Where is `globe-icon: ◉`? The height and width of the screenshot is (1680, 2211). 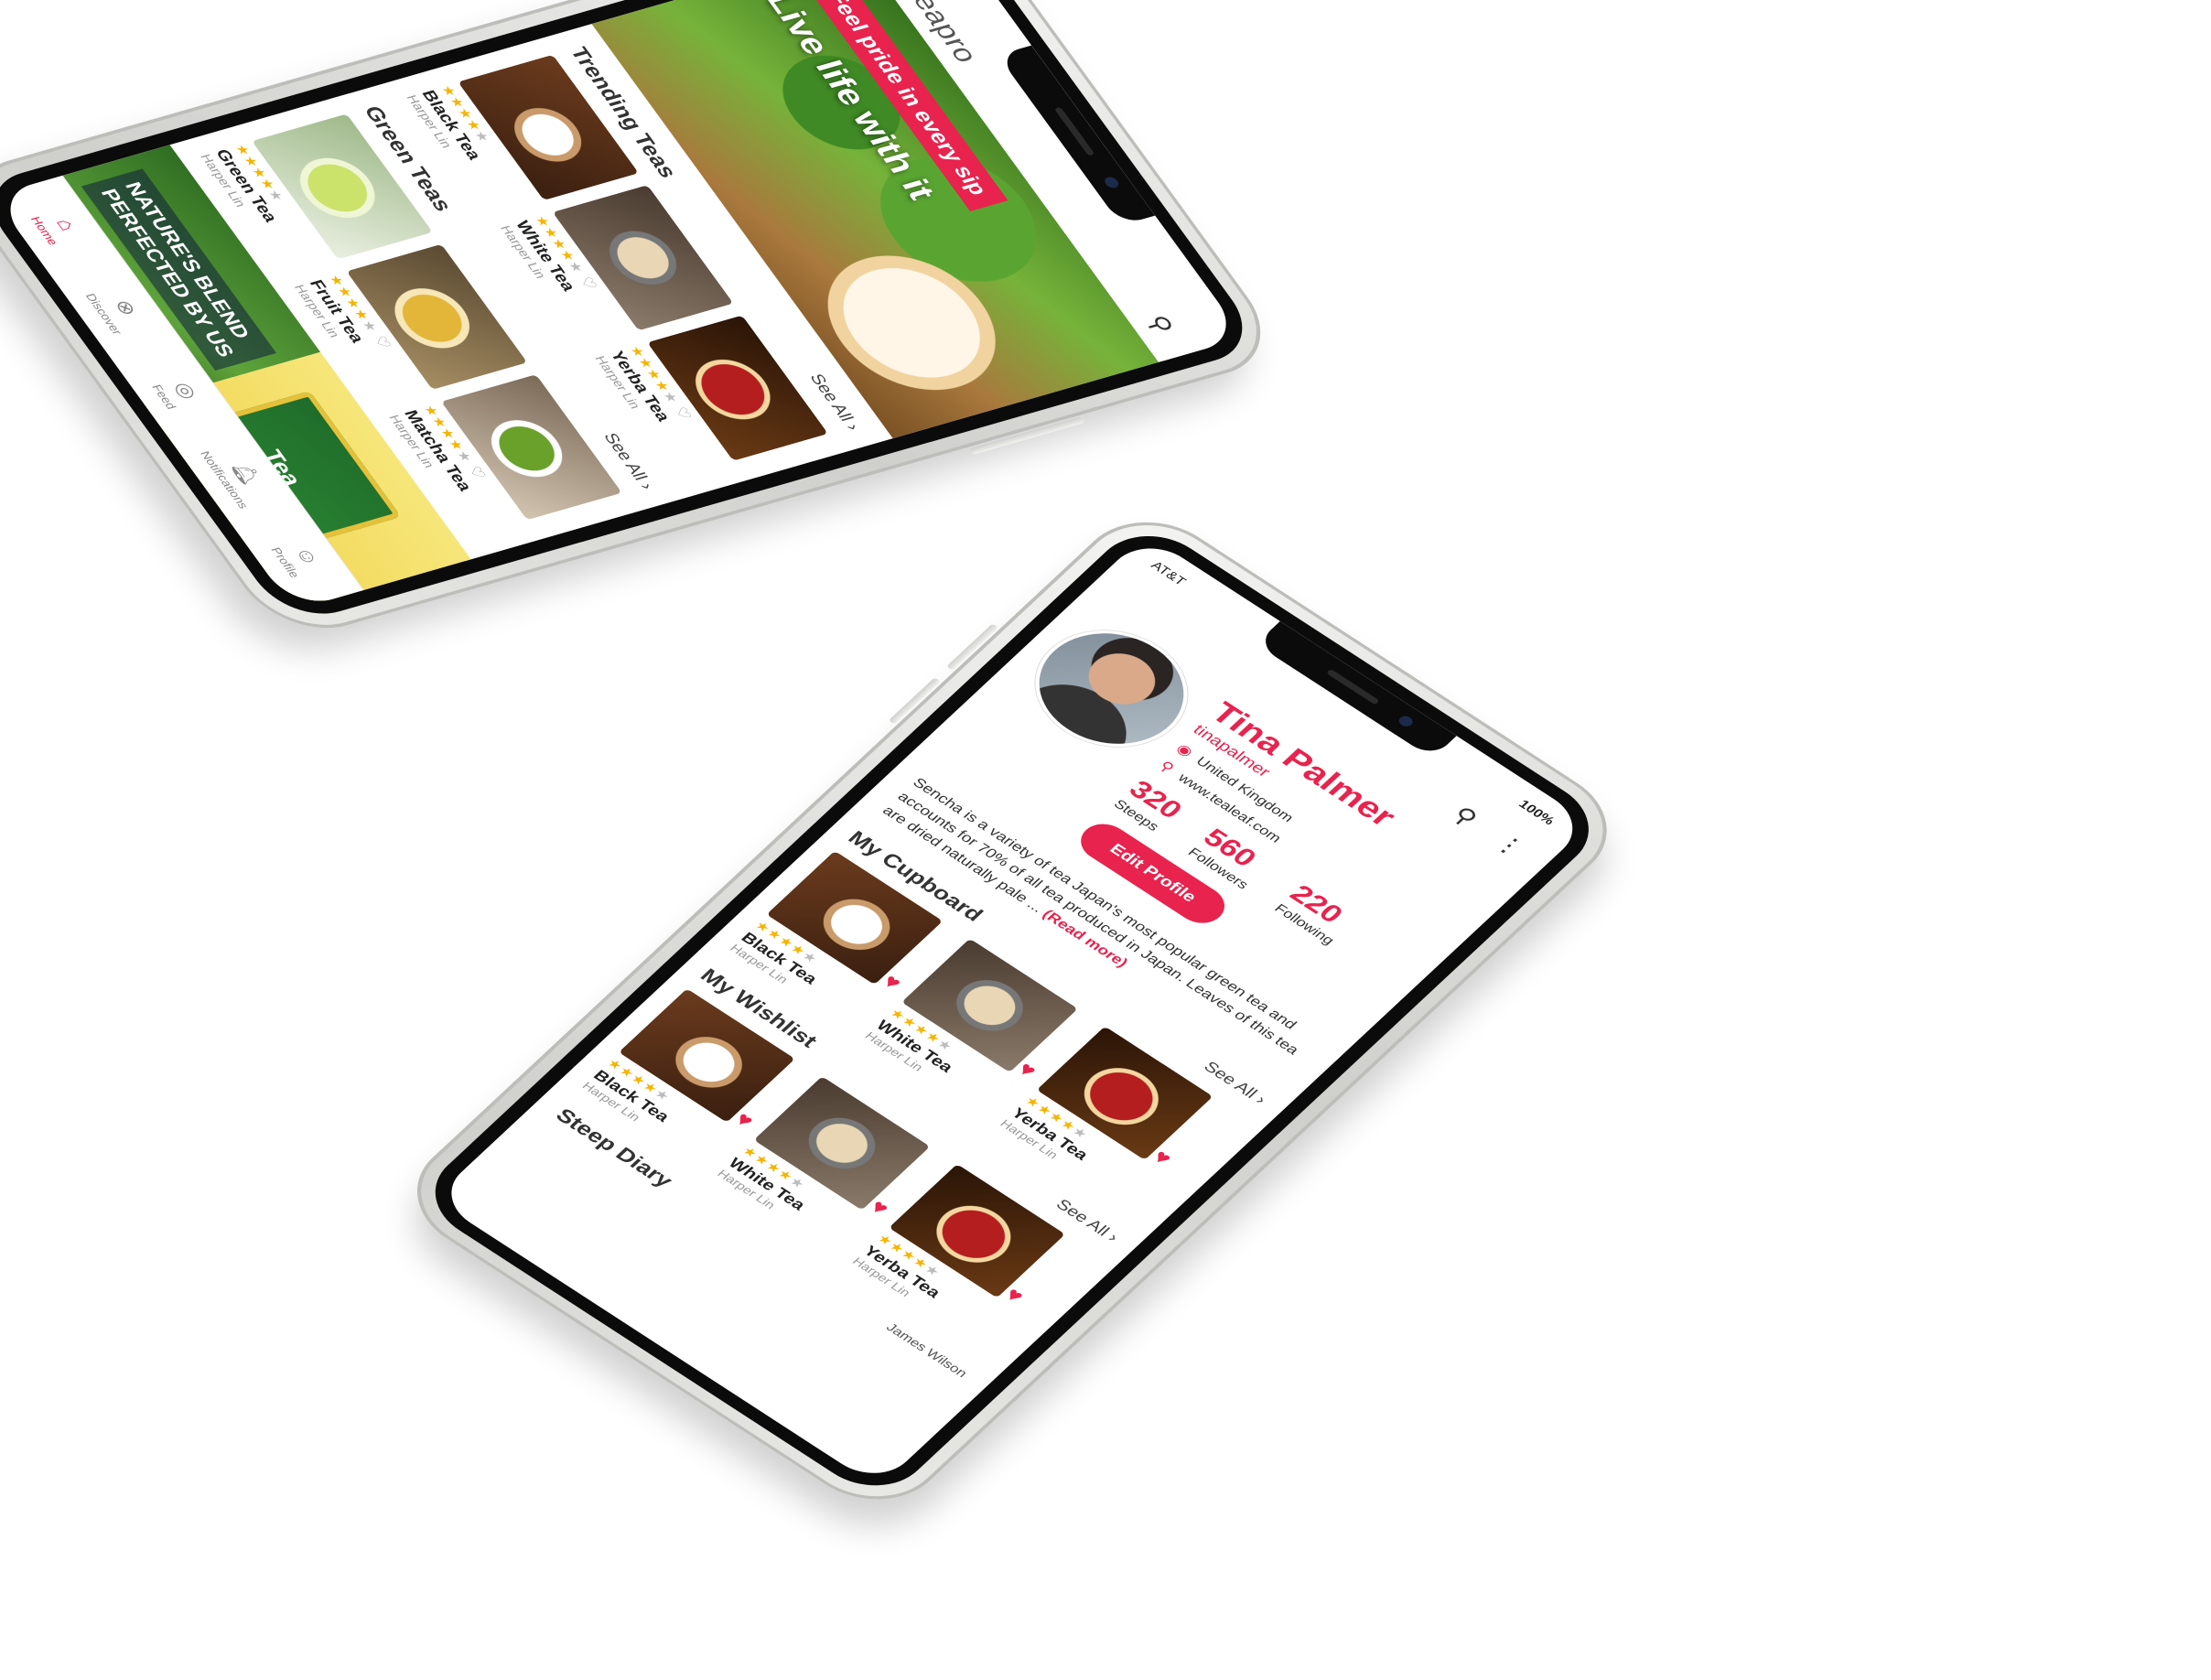 globe-icon: ◉ is located at coordinates (1184, 749).